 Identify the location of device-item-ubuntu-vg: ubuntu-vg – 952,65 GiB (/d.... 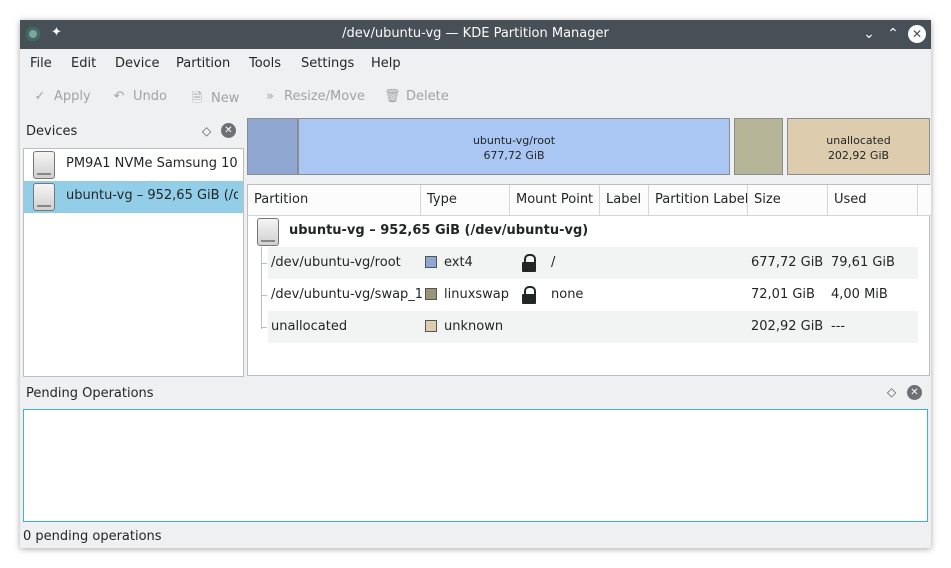
(133, 197).